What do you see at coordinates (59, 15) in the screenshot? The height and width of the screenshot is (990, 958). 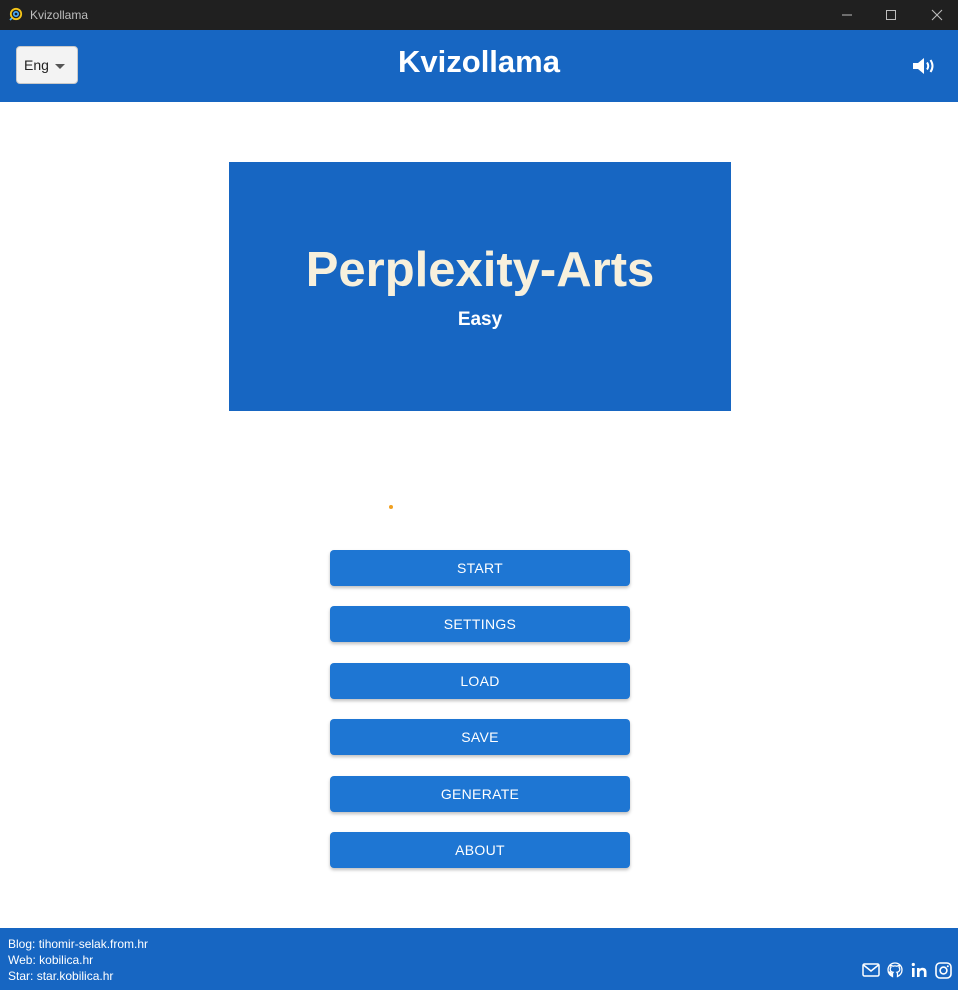 I see `window-title: Kvizollama` at bounding box center [59, 15].